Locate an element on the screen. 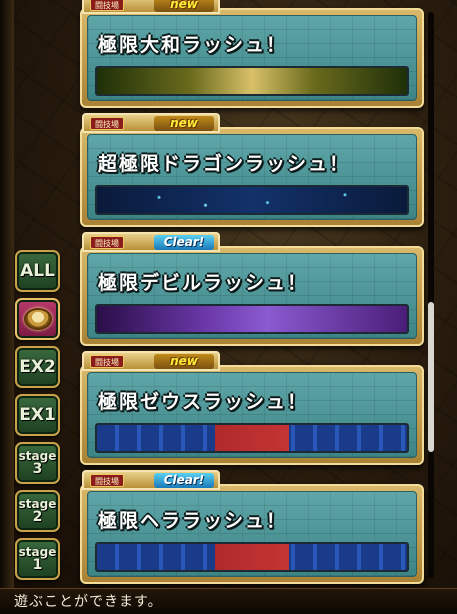 The image size is (457, 614). tab-stage-3-num: 3 is located at coordinates (37, 469).